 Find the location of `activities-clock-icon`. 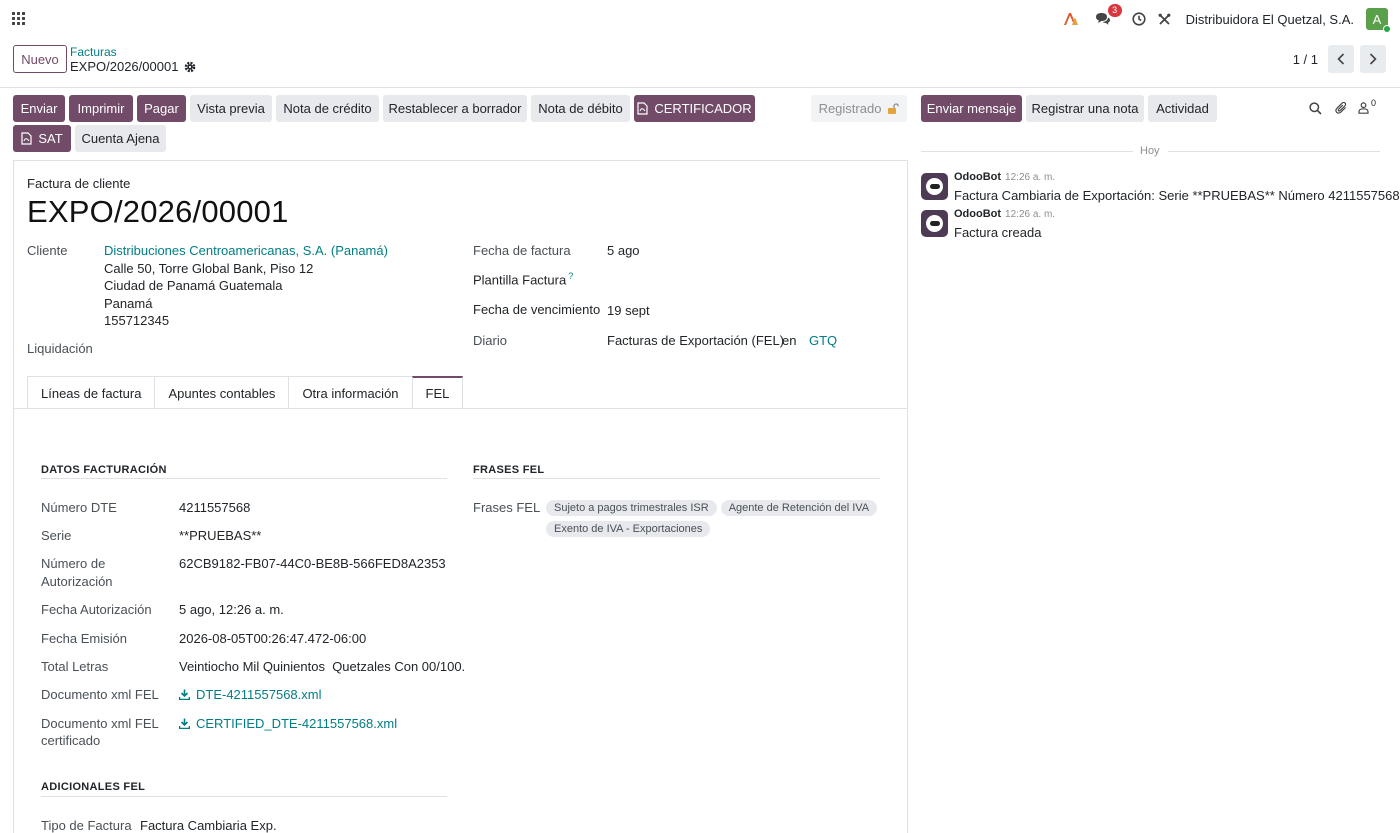

activities-clock-icon is located at coordinates (1139, 19).